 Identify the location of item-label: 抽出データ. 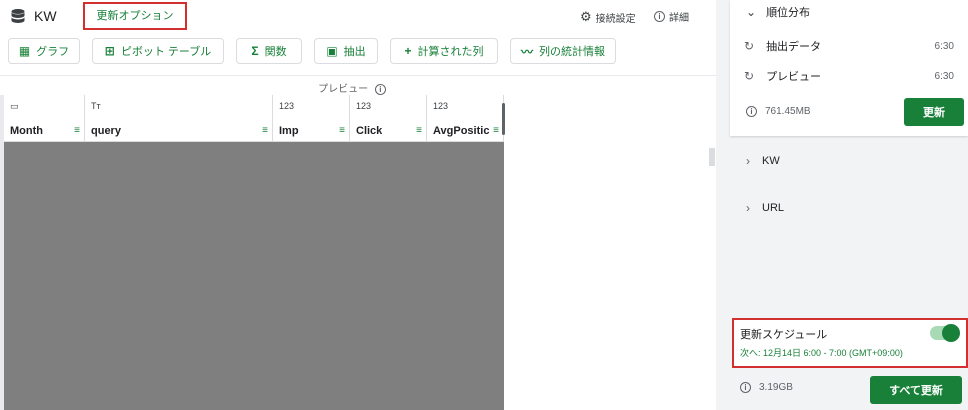
(794, 47).